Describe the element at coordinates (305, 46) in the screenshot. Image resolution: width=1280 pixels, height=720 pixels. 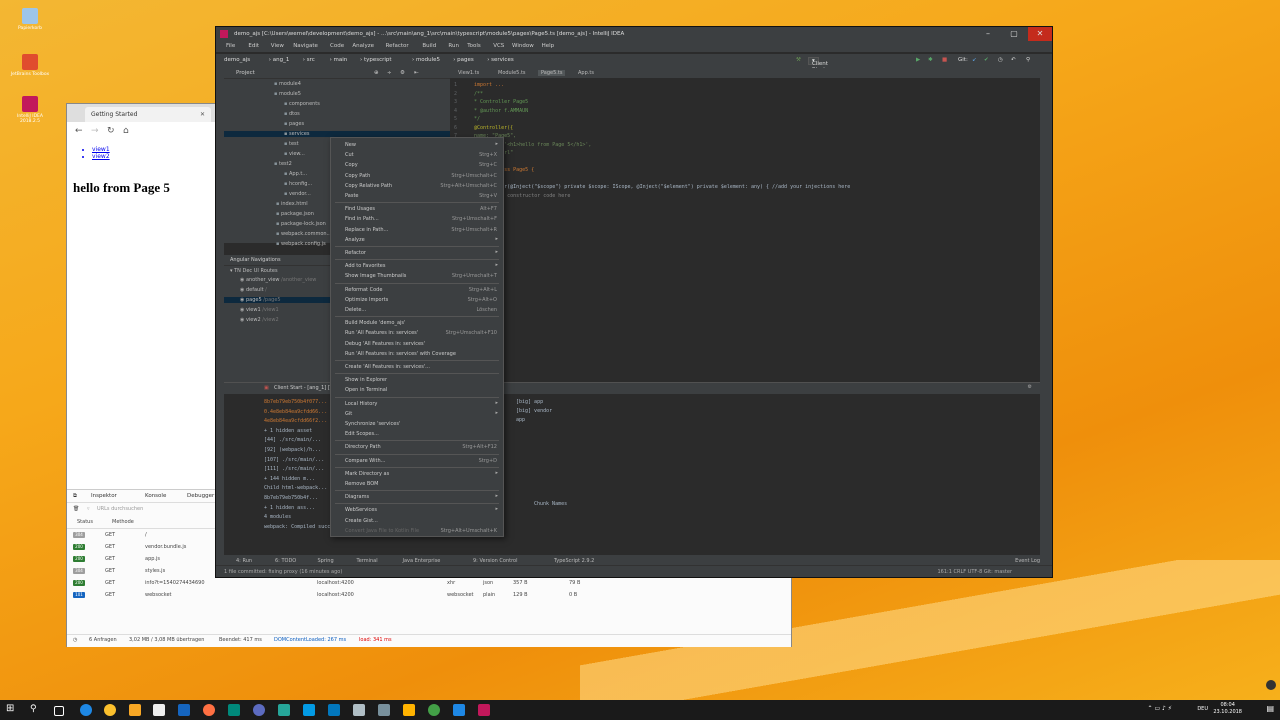
I see `menu-navigate: Navigate` at that location.